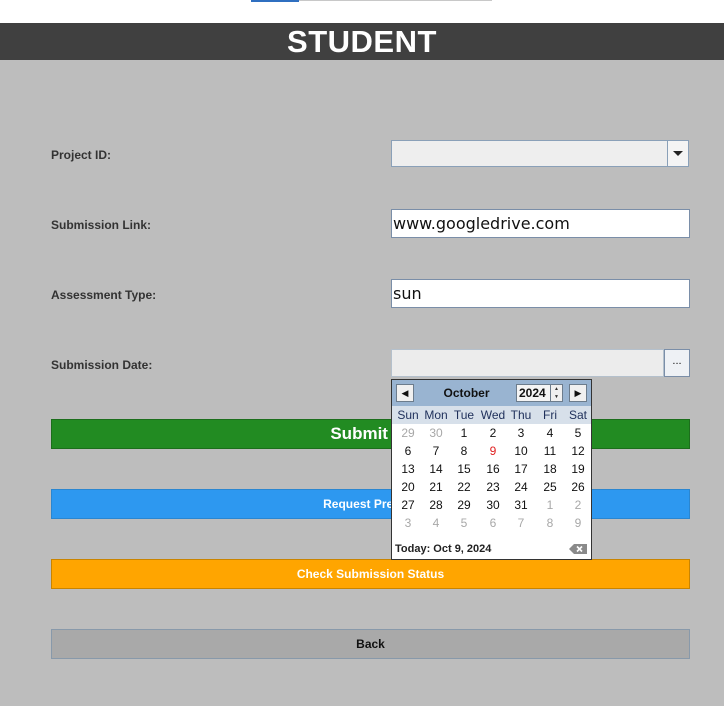 Image resolution: width=724 pixels, height=706 pixels. Describe the element at coordinates (408, 505) in the screenshot. I see `calendar-day: 27` at that location.